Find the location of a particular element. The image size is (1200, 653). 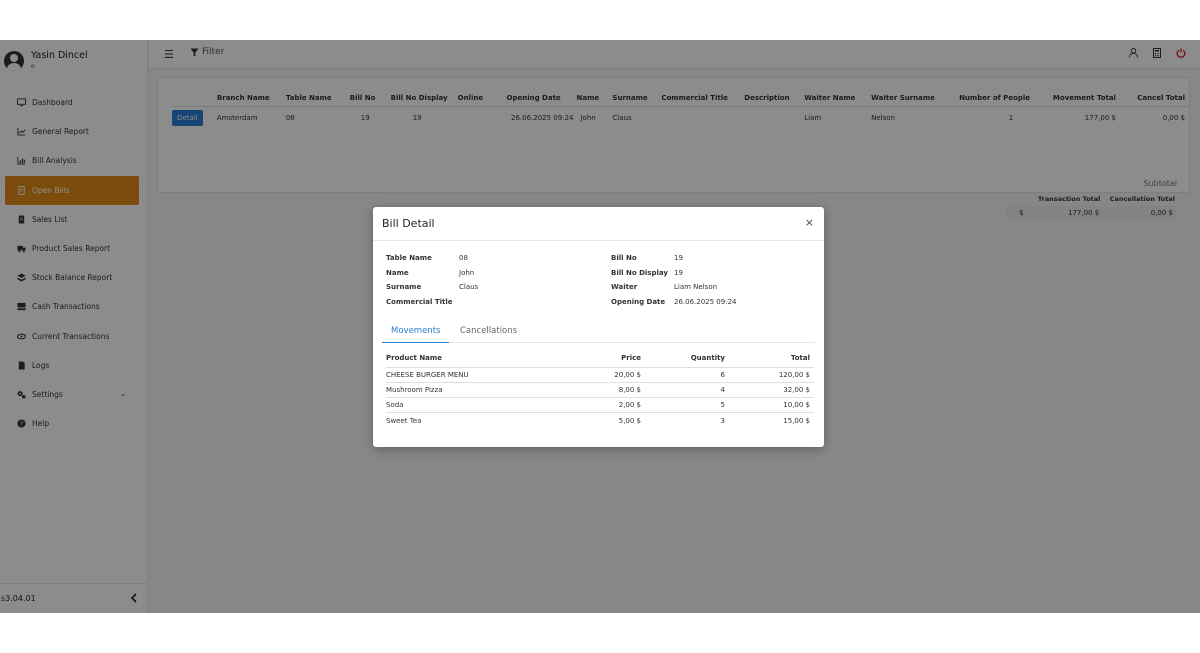

cell-price: 5,00 $ is located at coordinates (629, 420).